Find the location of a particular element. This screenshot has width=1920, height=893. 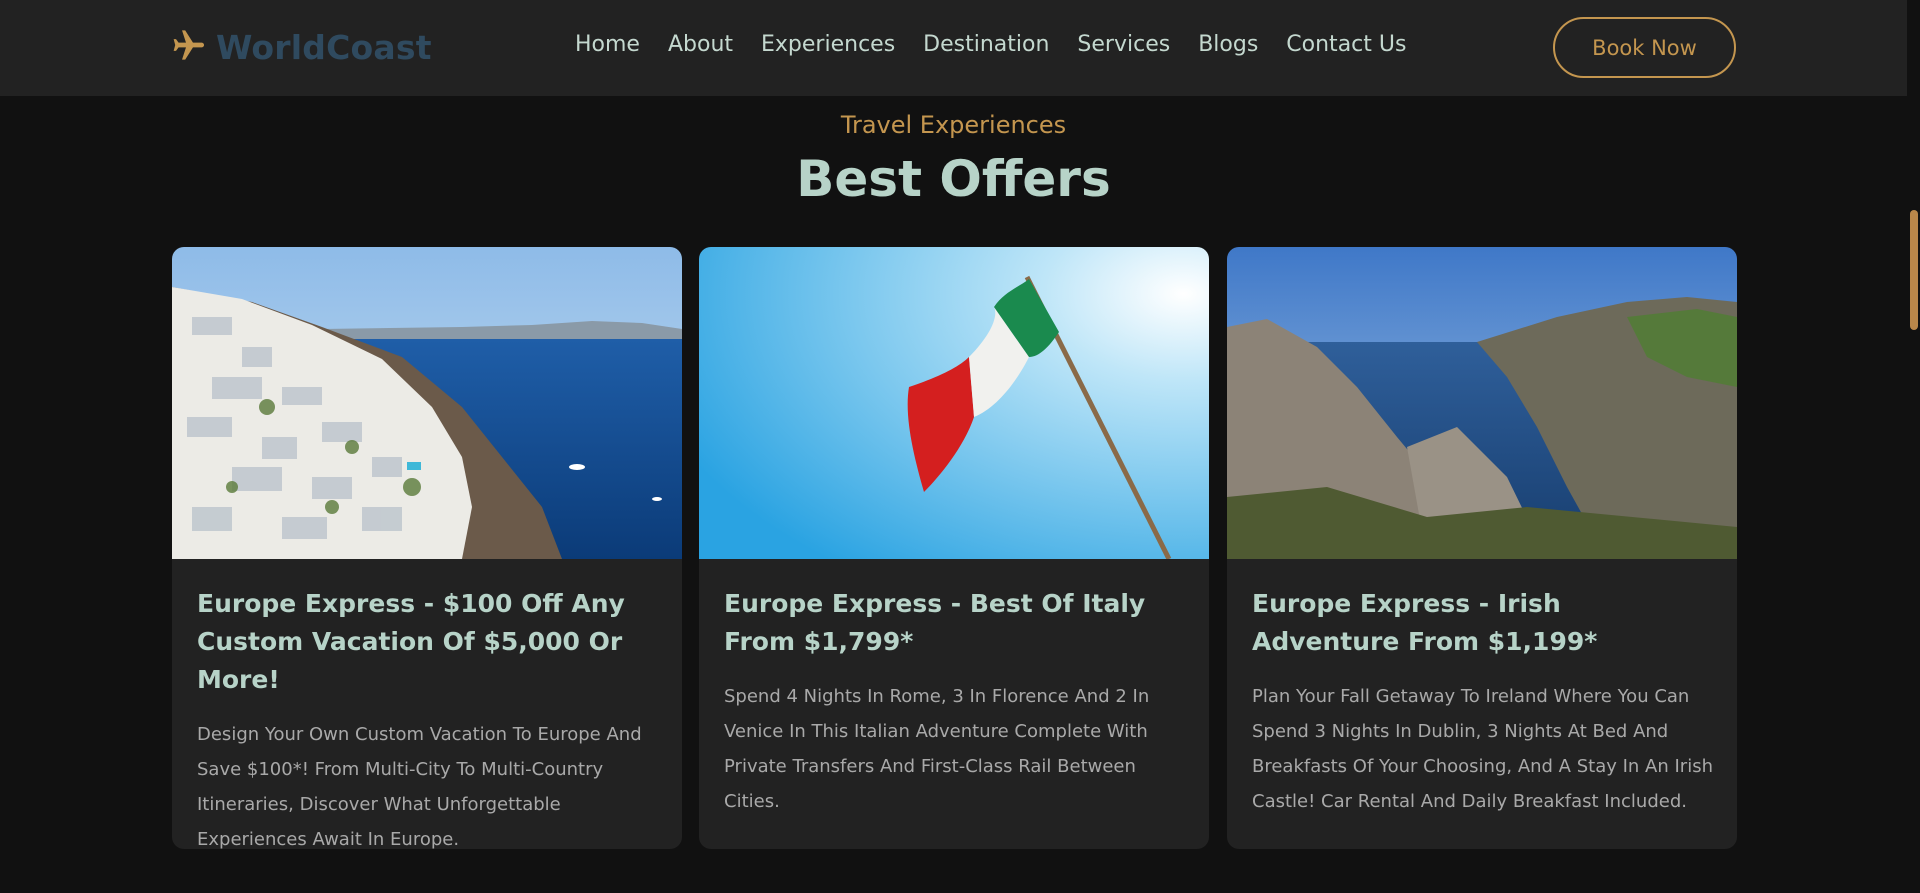

airplane-icon is located at coordinates (189, 47).